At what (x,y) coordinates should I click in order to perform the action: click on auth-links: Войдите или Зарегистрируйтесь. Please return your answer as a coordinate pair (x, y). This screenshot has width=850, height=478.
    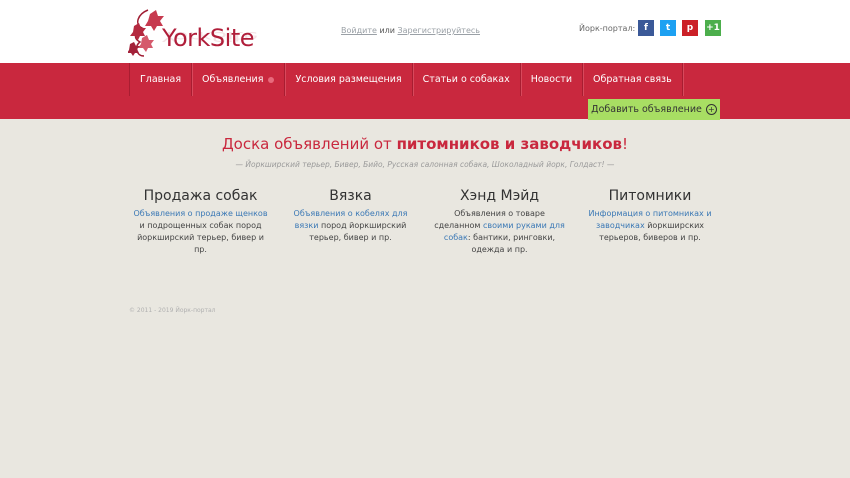
    Looking at the image, I should click on (410, 30).